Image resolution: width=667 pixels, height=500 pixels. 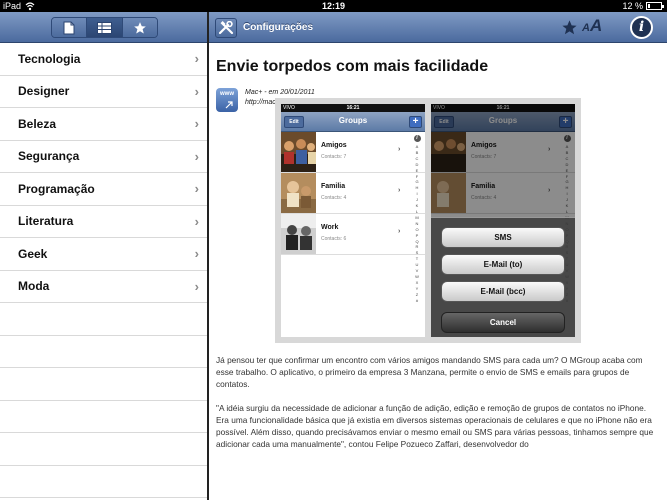 I want to click on clock: 12:19, so click(x=333, y=6).